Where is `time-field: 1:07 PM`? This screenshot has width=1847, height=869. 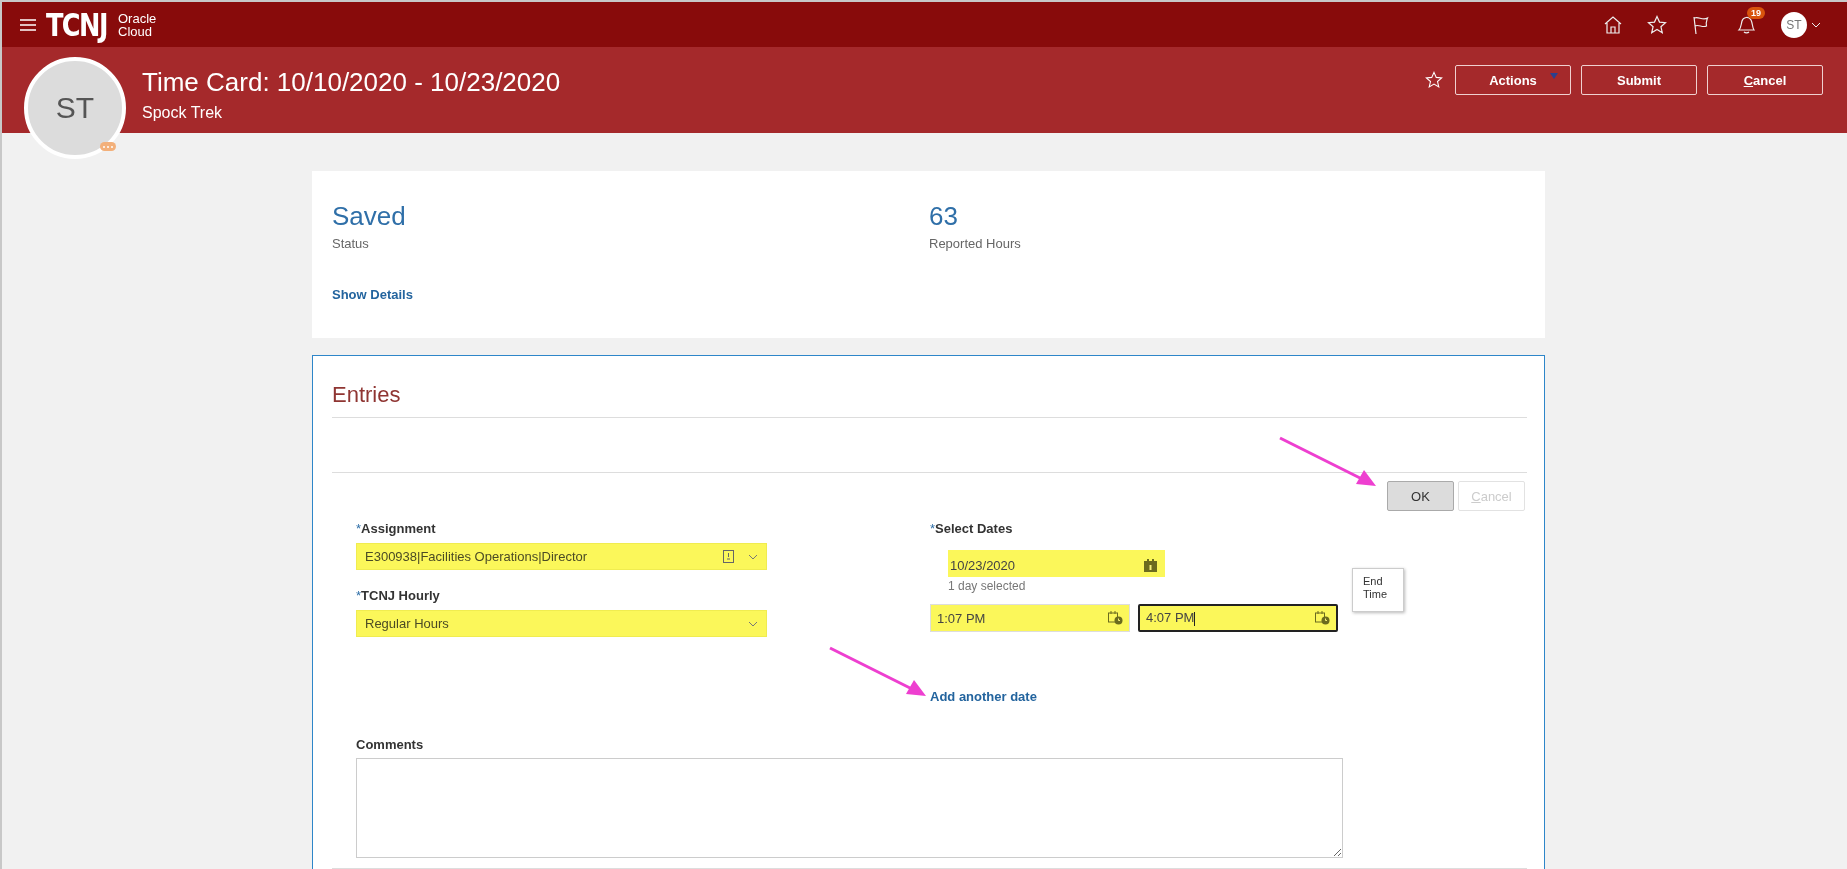 time-field: 1:07 PM is located at coordinates (1030, 618).